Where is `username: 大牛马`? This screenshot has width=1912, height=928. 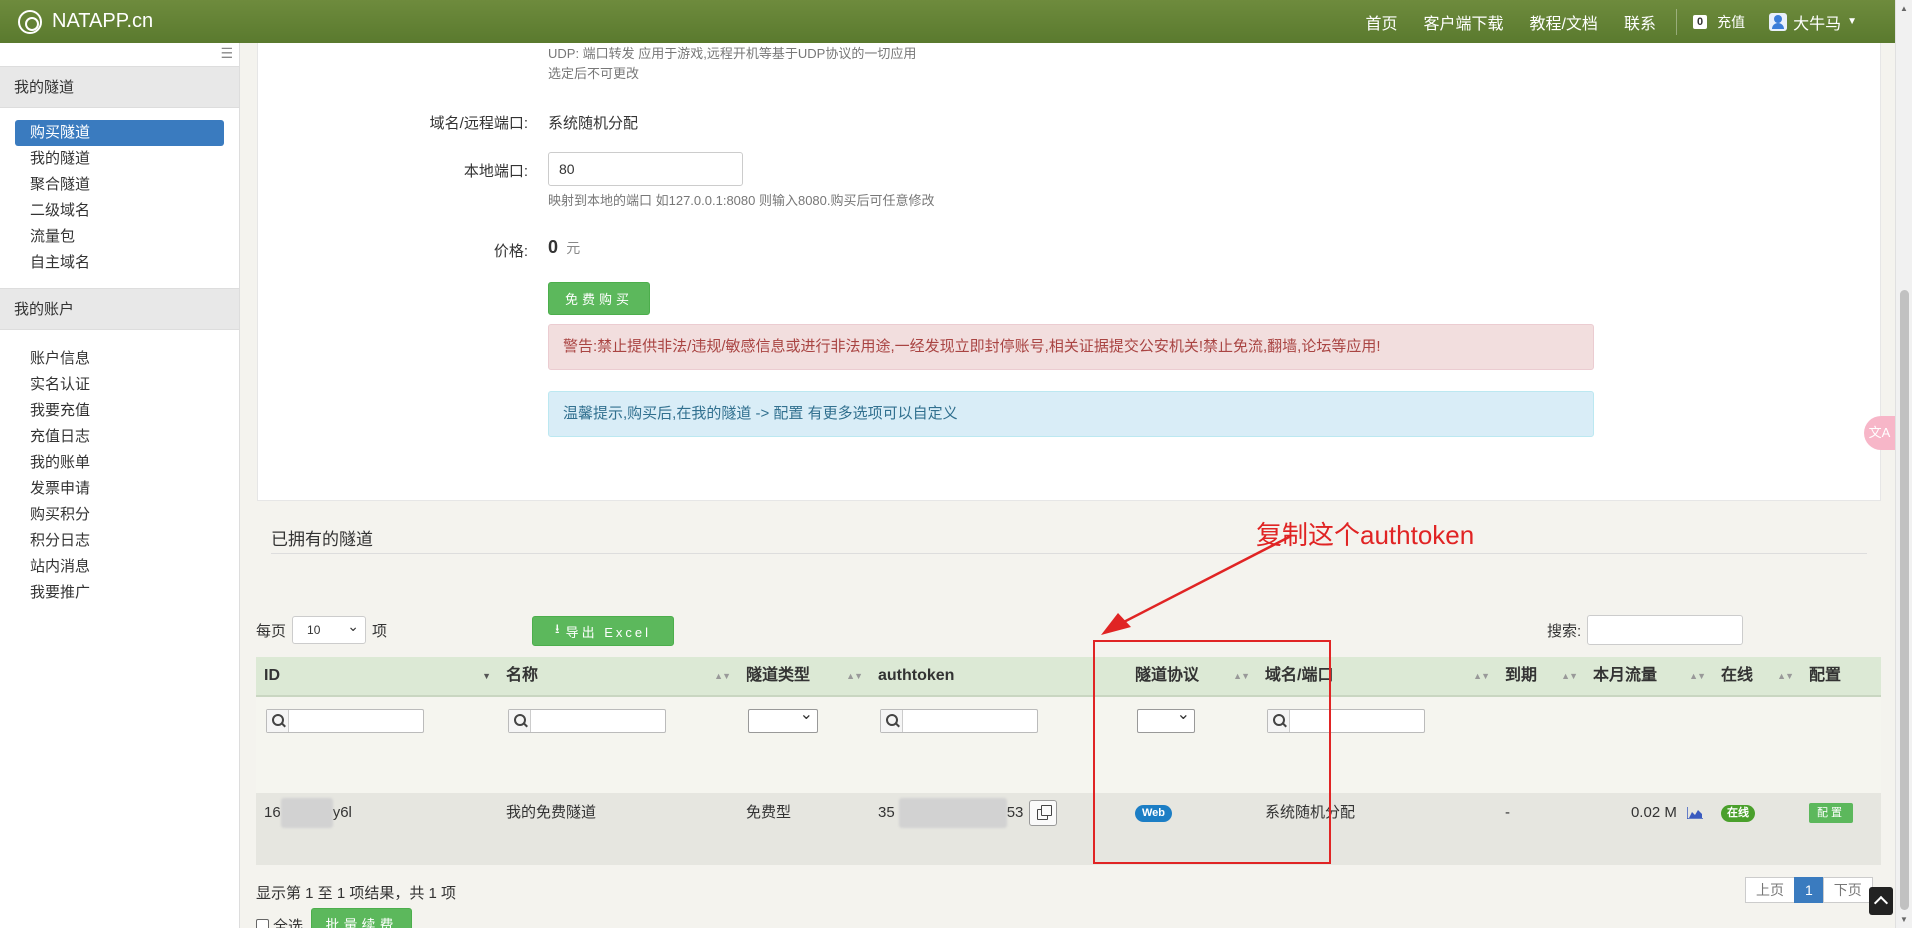
username: 大牛马 is located at coordinates (1817, 24).